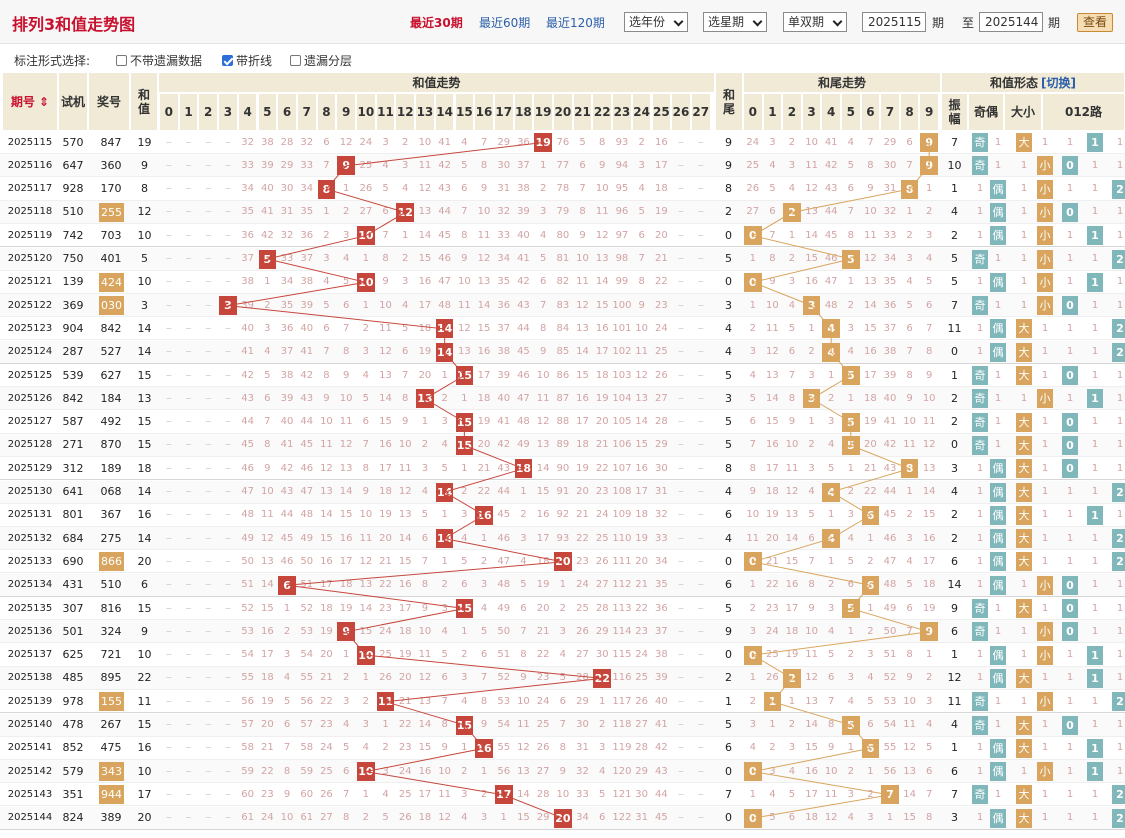 The height and width of the screenshot is (838, 1125). Describe the element at coordinates (444, 724) in the screenshot. I see `sum-miss-cell: 8` at that location.